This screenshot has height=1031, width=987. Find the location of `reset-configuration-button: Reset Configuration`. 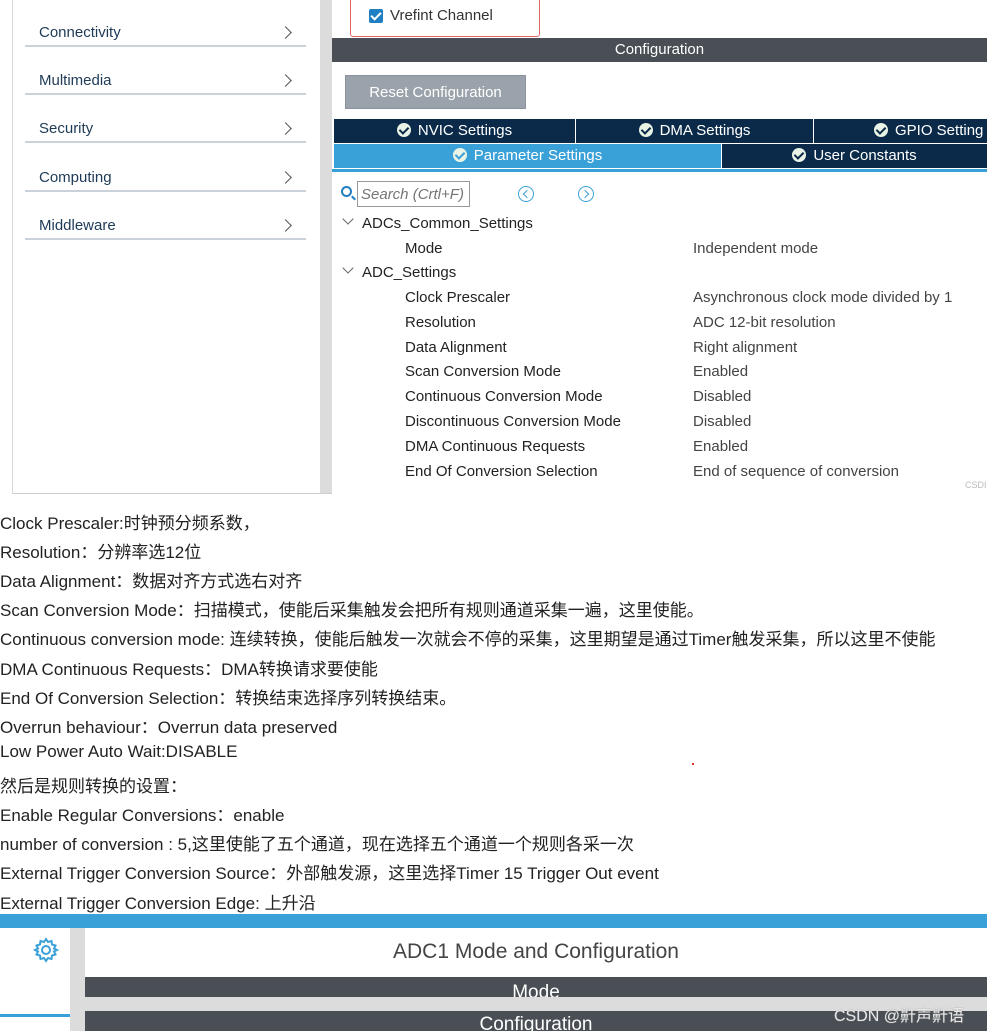

reset-configuration-button: Reset Configuration is located at coordinates (435, 92).